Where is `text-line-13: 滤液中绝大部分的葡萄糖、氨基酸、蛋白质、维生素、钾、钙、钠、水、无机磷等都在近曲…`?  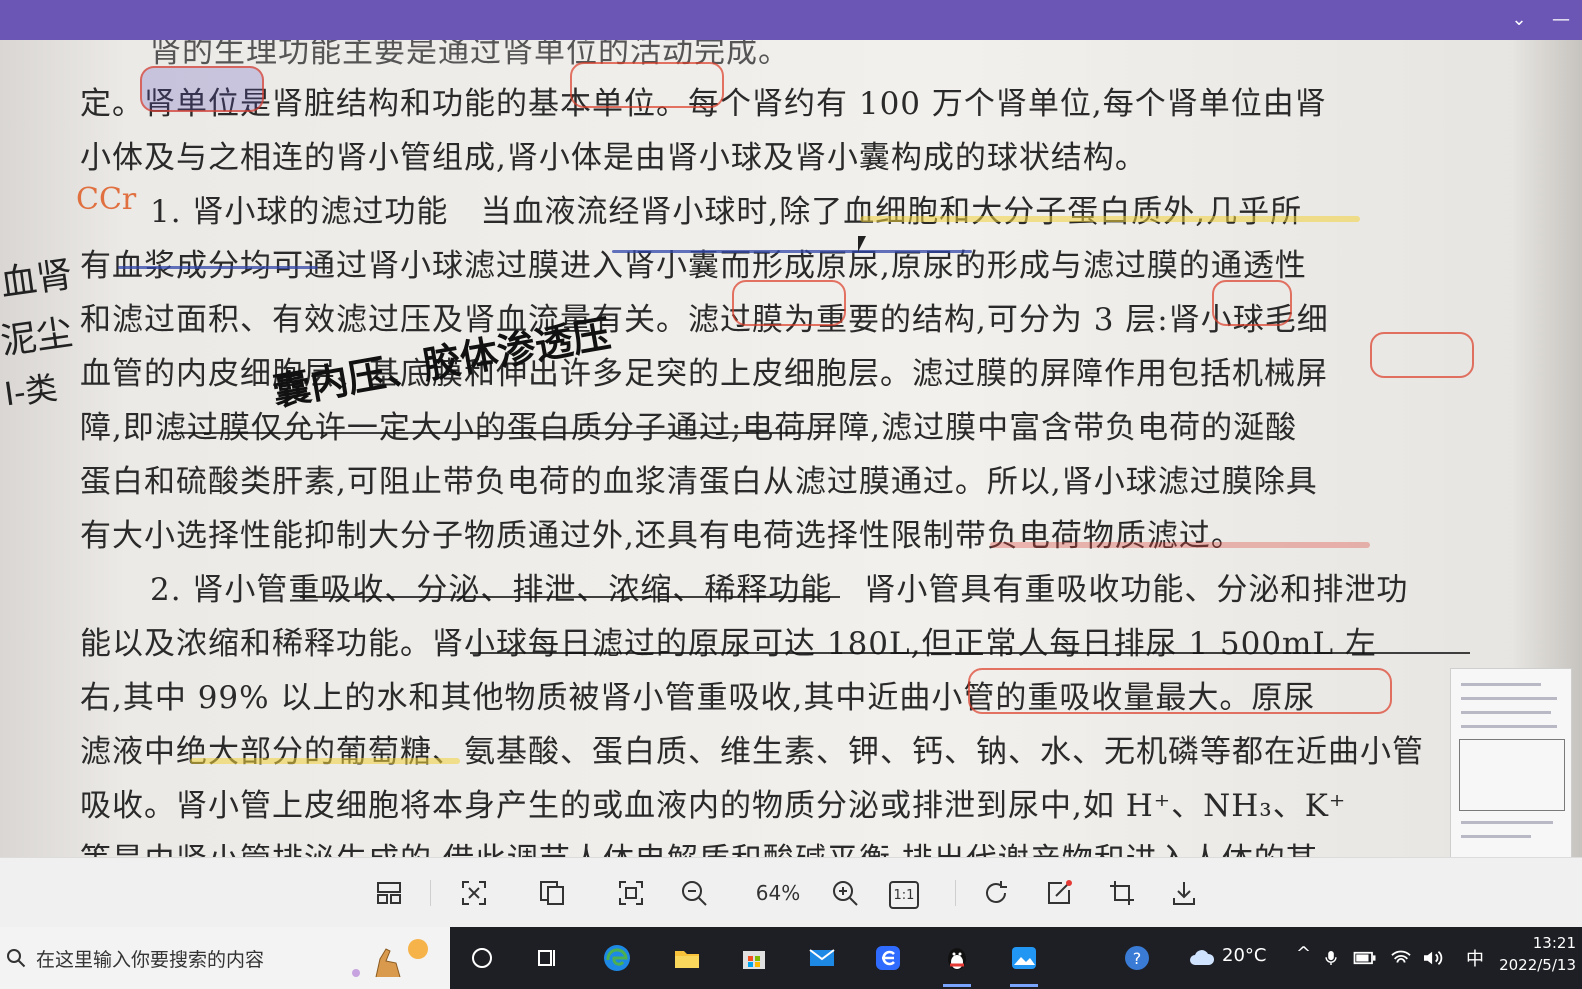 text-line-13: 滤液中绝大部分的葡萄糖、氨基酸、蛋白质、维生素、钾、钙、钠、水、无机磷等都在近曲… is located at coordinates (752, 752).